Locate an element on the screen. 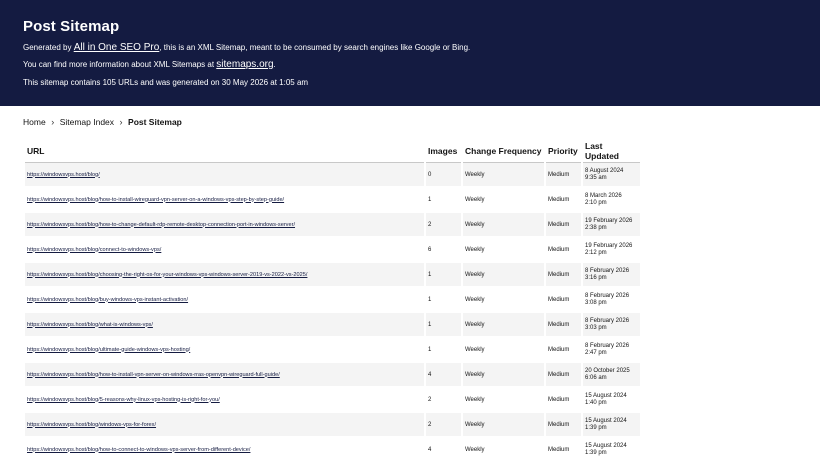  breadcrumb-sitemap-index: Sitemap Index is located at coordinates (87, 122).